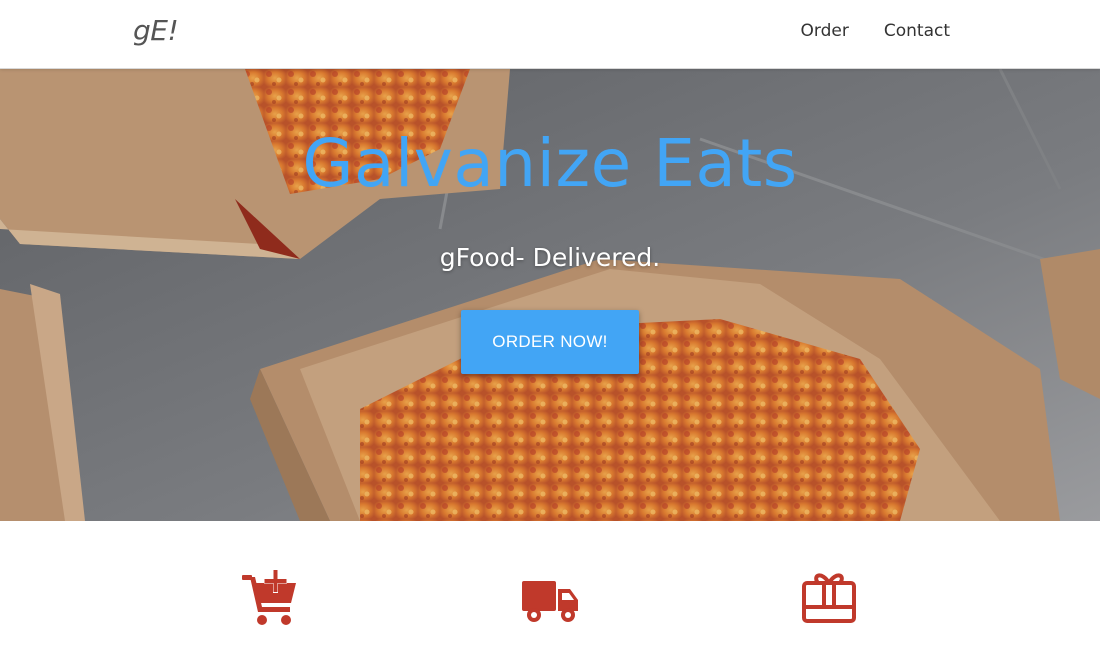 The height and width of the screenshot is (650, 1100). What do you see at coordinates (917, 31) in the screenshot?
I see `nav-link-contact: Contact` at bounding box center [917, 31].